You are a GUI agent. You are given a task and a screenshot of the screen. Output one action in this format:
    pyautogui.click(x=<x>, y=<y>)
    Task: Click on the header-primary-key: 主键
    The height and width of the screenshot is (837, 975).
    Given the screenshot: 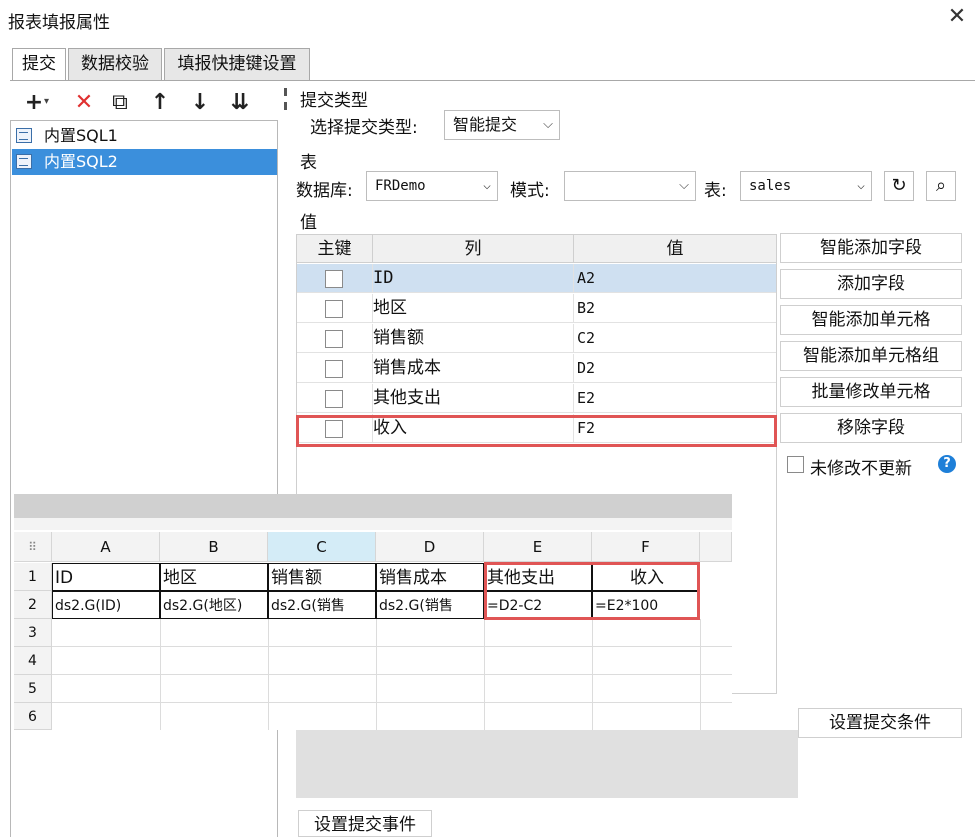 What is the action you would take?
    pyautogui.click(x=335, y=249)
    